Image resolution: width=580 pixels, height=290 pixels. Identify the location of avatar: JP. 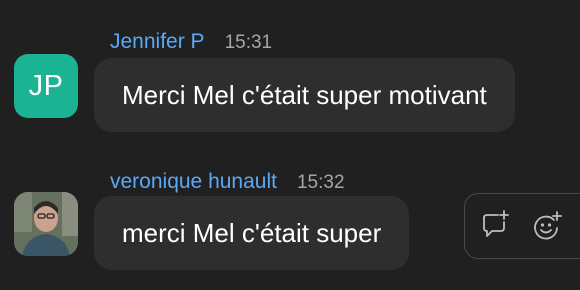
(46, 86).